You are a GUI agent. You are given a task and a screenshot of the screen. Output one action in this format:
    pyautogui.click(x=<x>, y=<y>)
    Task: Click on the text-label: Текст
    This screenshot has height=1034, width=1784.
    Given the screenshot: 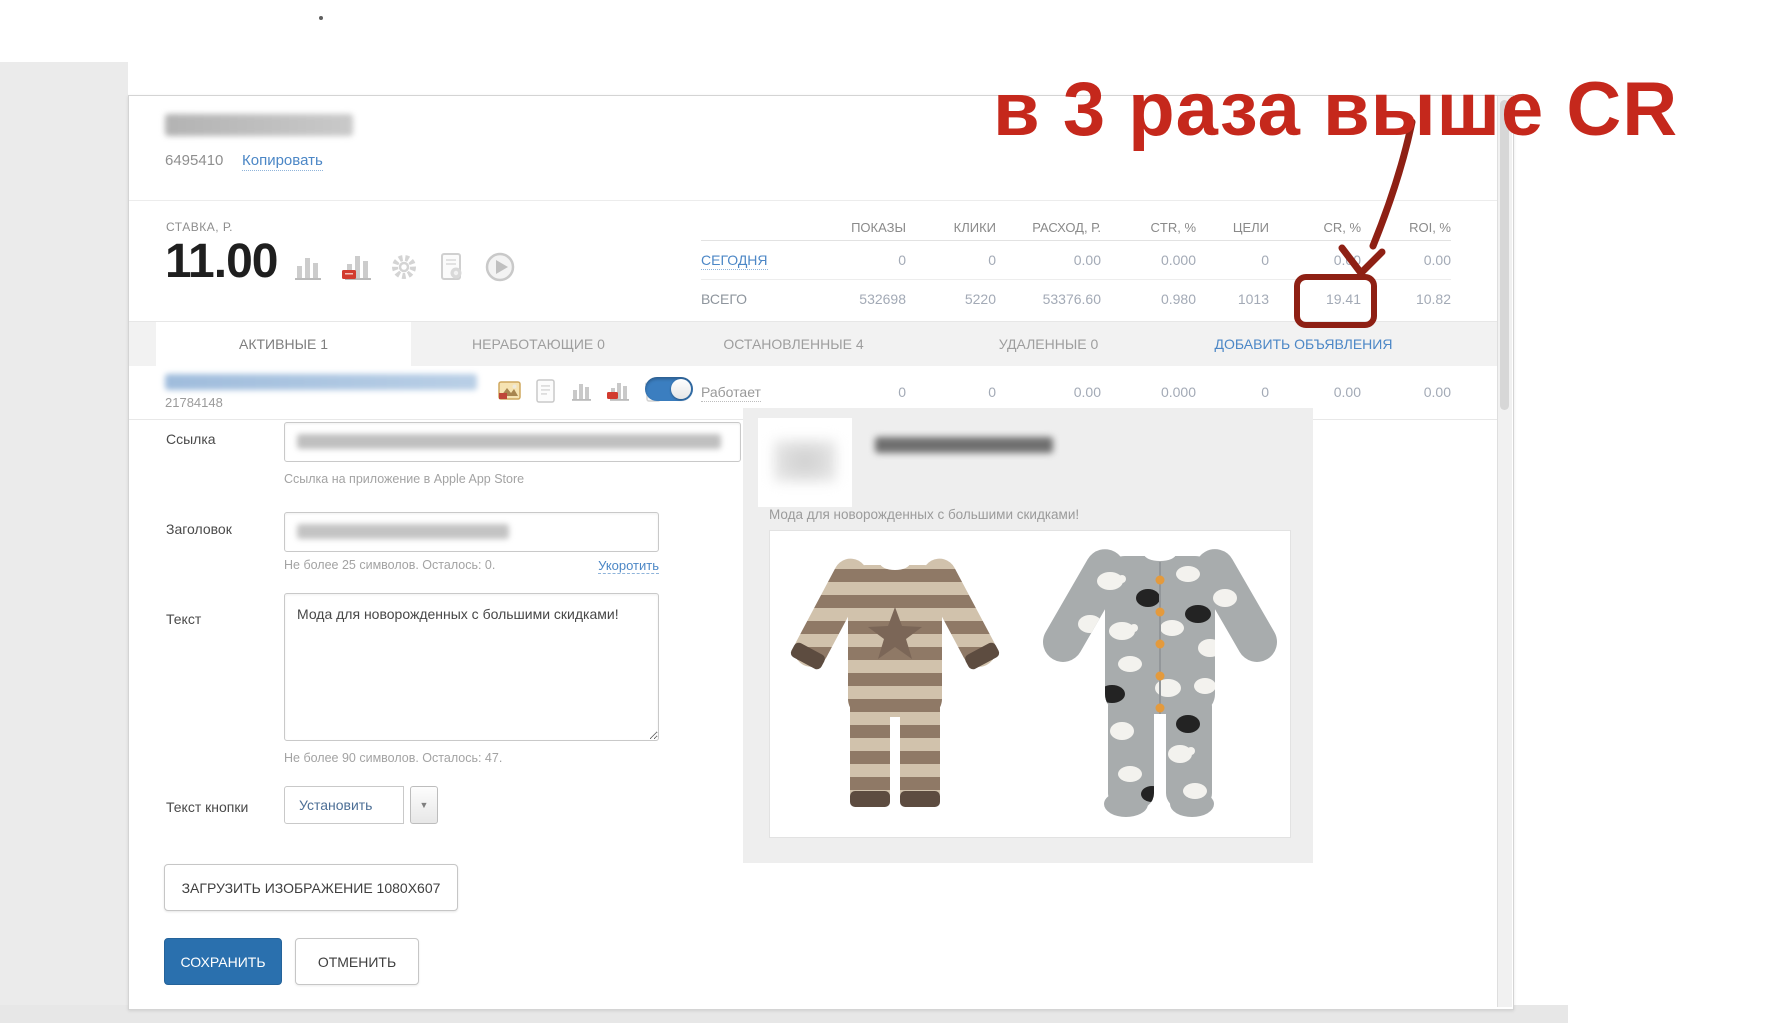 What is the action you would take?
    pyautogui.click(x=184, y=619)
    